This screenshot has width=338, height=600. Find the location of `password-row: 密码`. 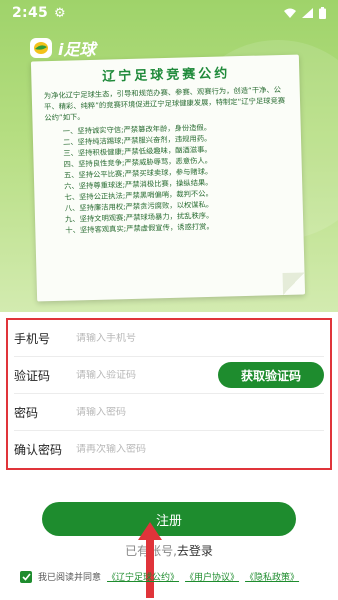

password-row: 密码 is located at coordinates (169, 412).